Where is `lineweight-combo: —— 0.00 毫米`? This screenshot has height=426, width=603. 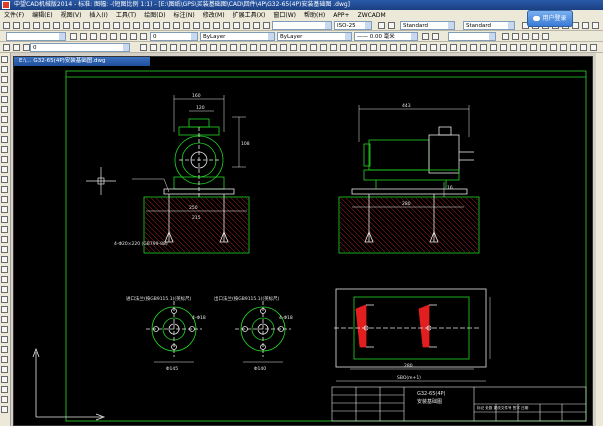 lineweight-combo: —— 0.00 毫米 is located at coordinates (386, 36).